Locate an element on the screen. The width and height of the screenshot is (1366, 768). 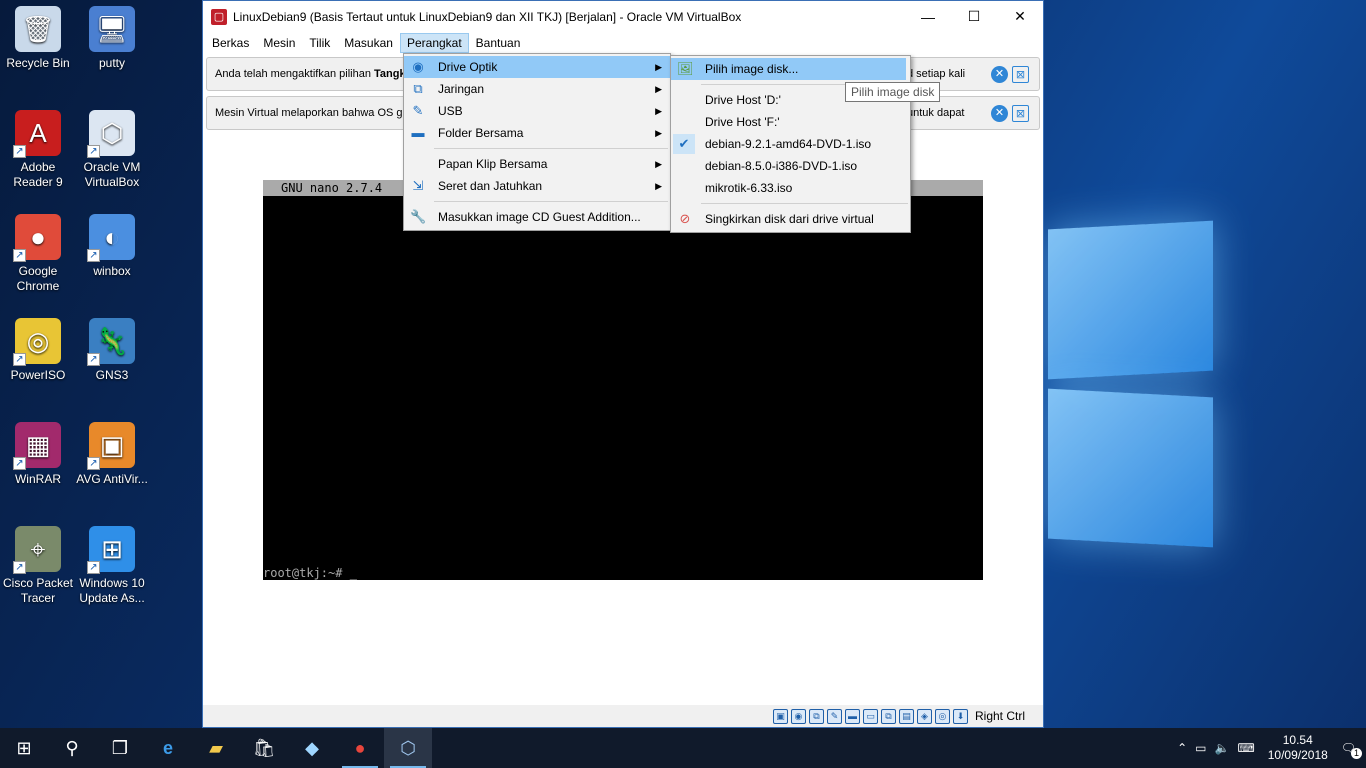
display-icon: ▭ is located at coordinates (870, 716).